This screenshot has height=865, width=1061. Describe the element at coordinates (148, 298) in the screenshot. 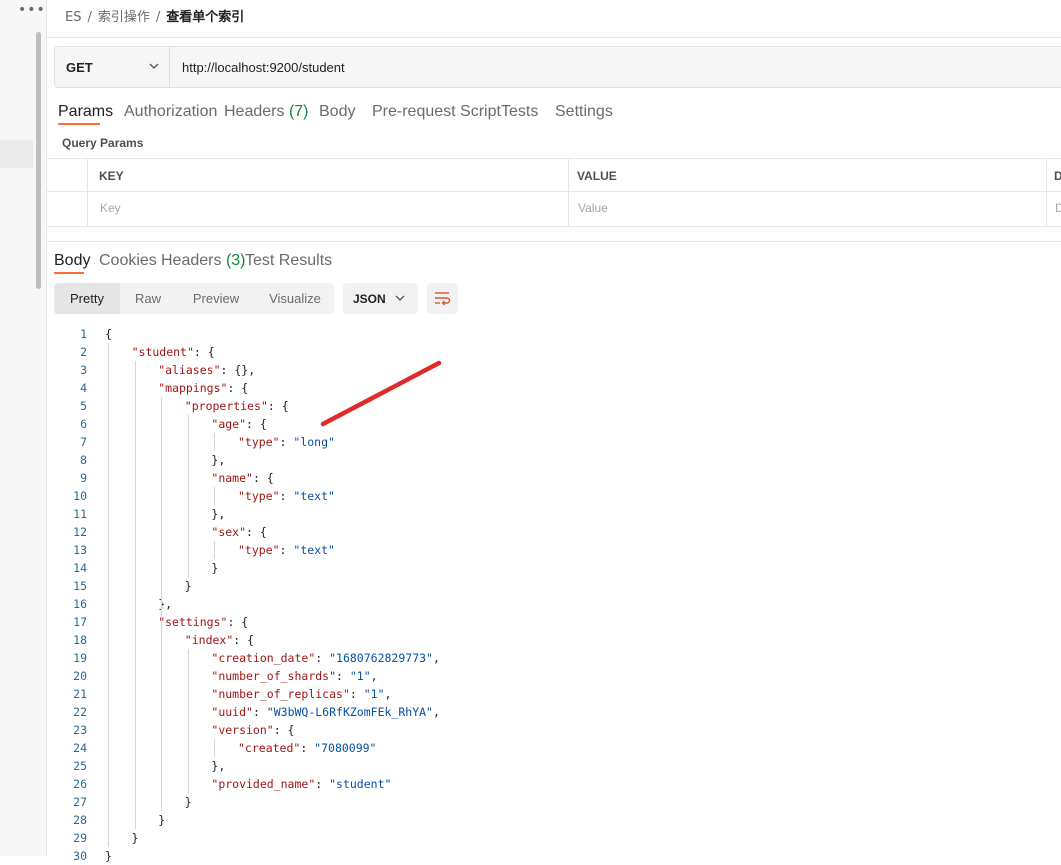

I see `view-raw-button: Raw` at that location.